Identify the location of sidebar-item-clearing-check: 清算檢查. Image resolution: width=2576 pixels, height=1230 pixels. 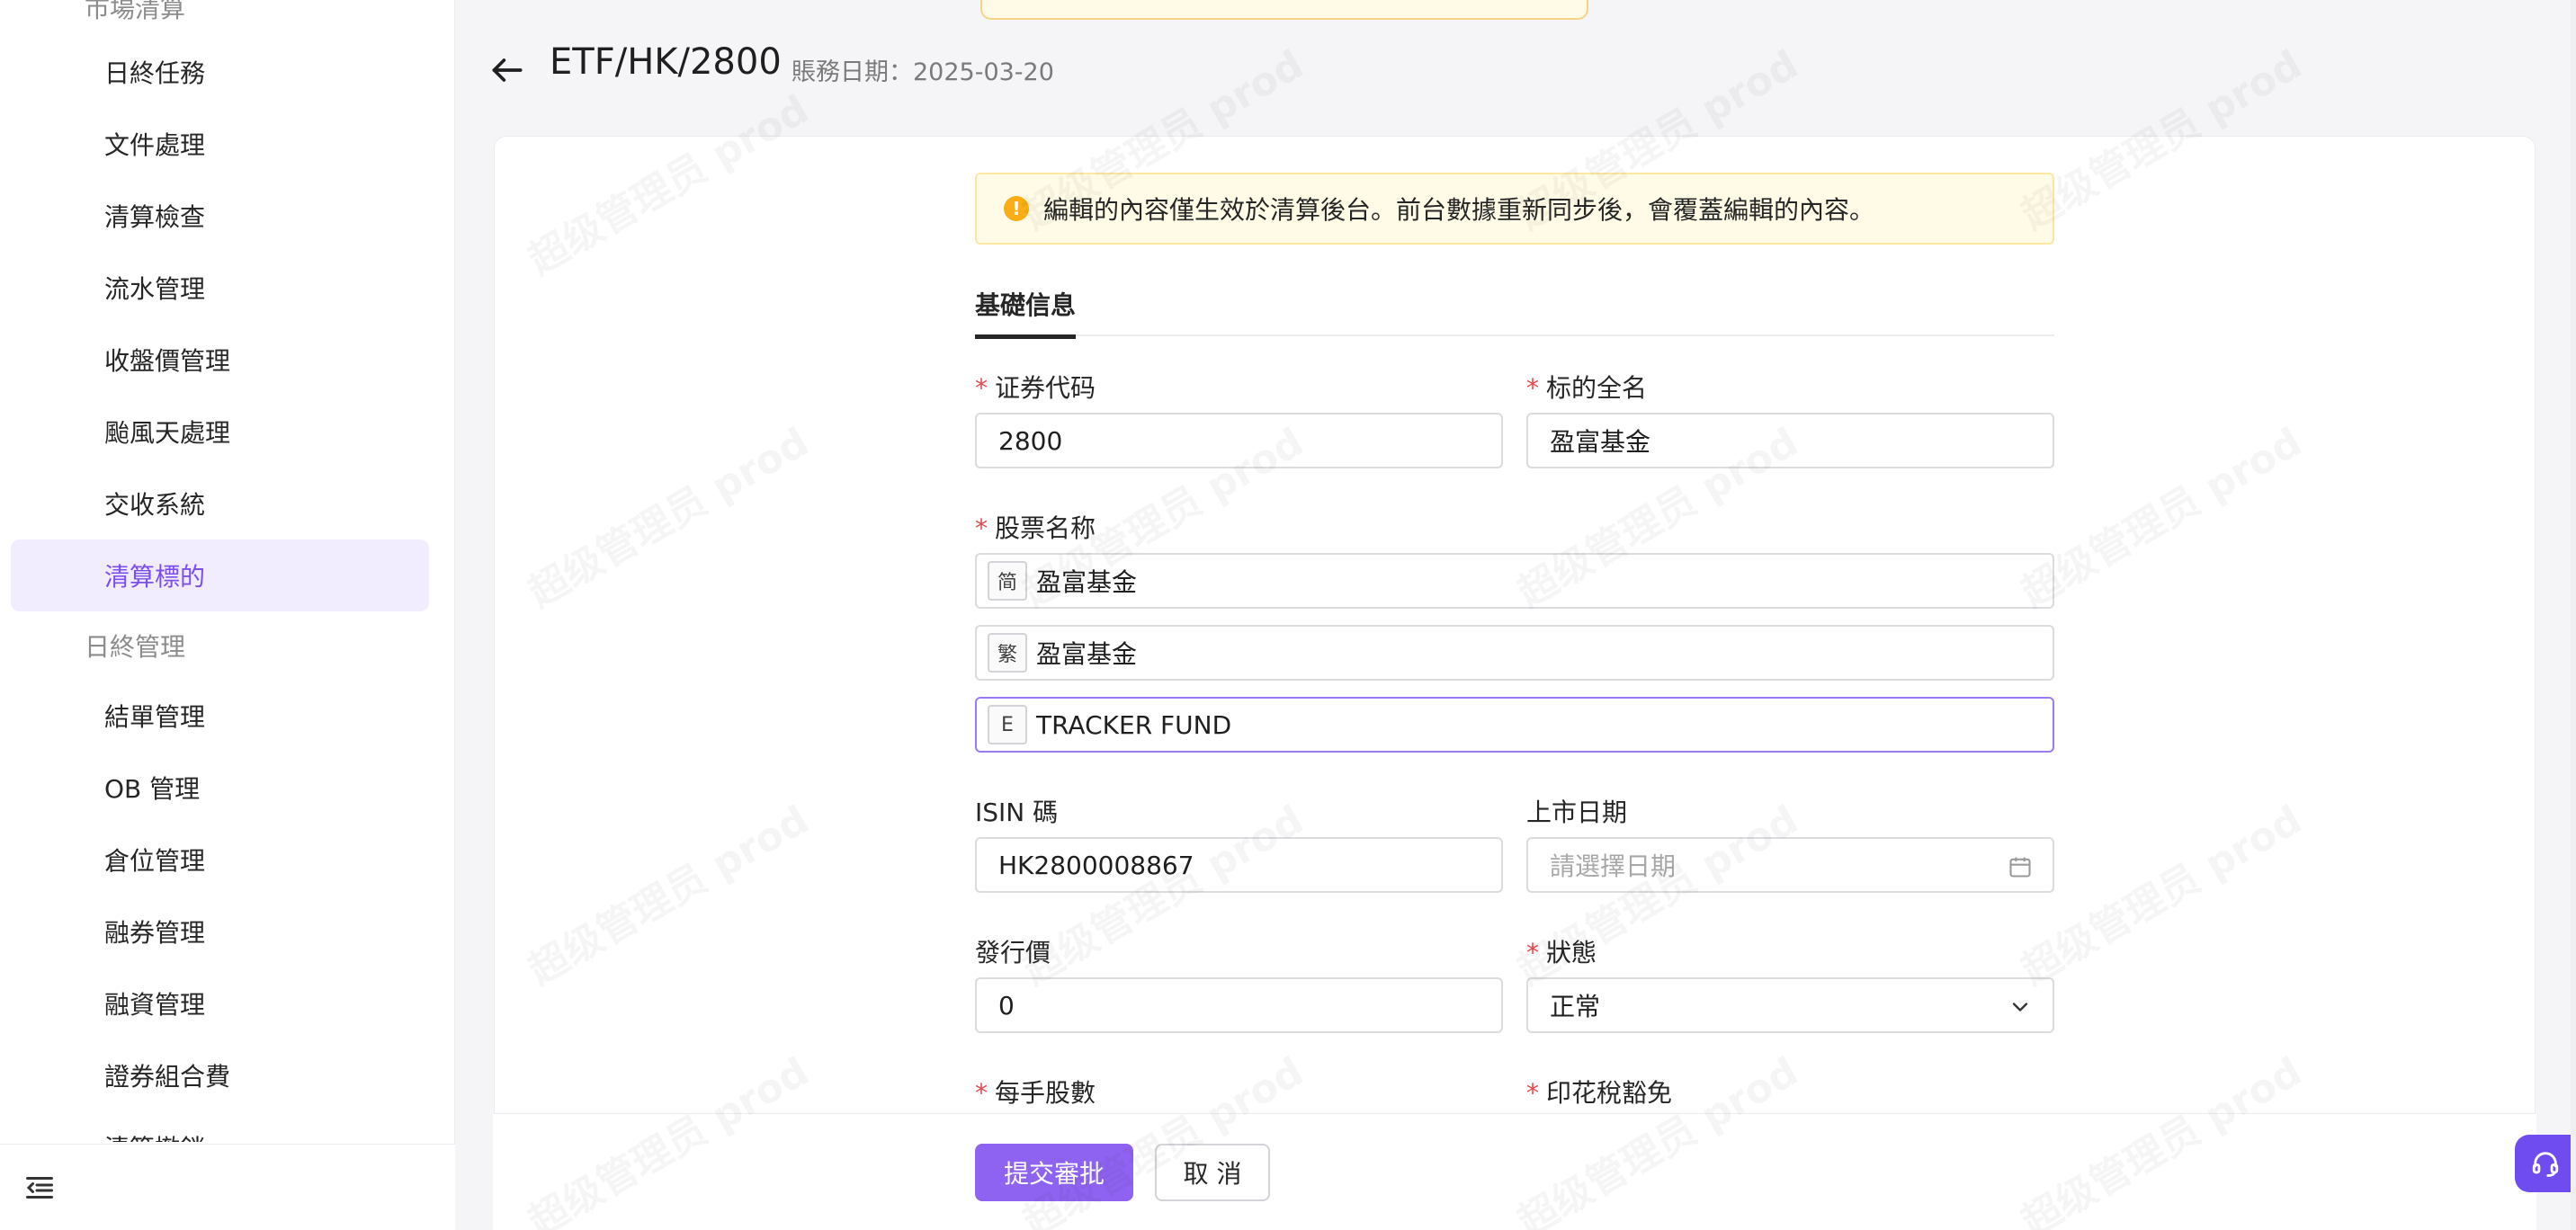
(220, 216).